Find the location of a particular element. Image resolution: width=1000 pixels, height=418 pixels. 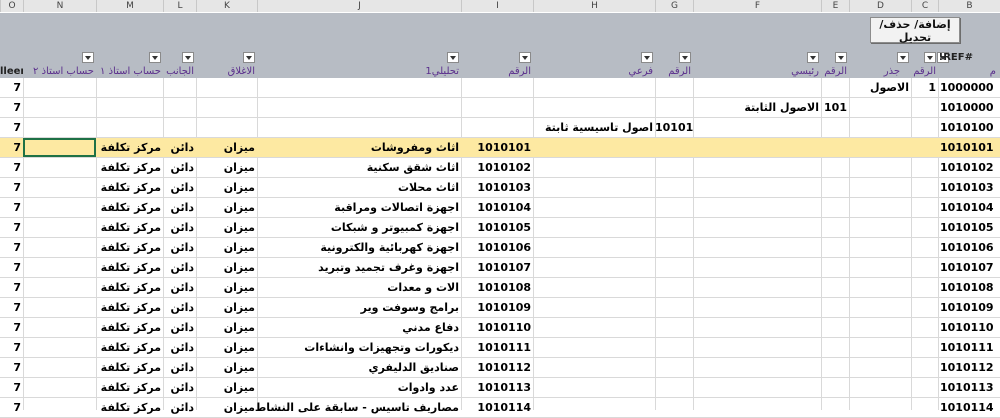

cell-i: 1010108 is located at coordinates (497, 287).